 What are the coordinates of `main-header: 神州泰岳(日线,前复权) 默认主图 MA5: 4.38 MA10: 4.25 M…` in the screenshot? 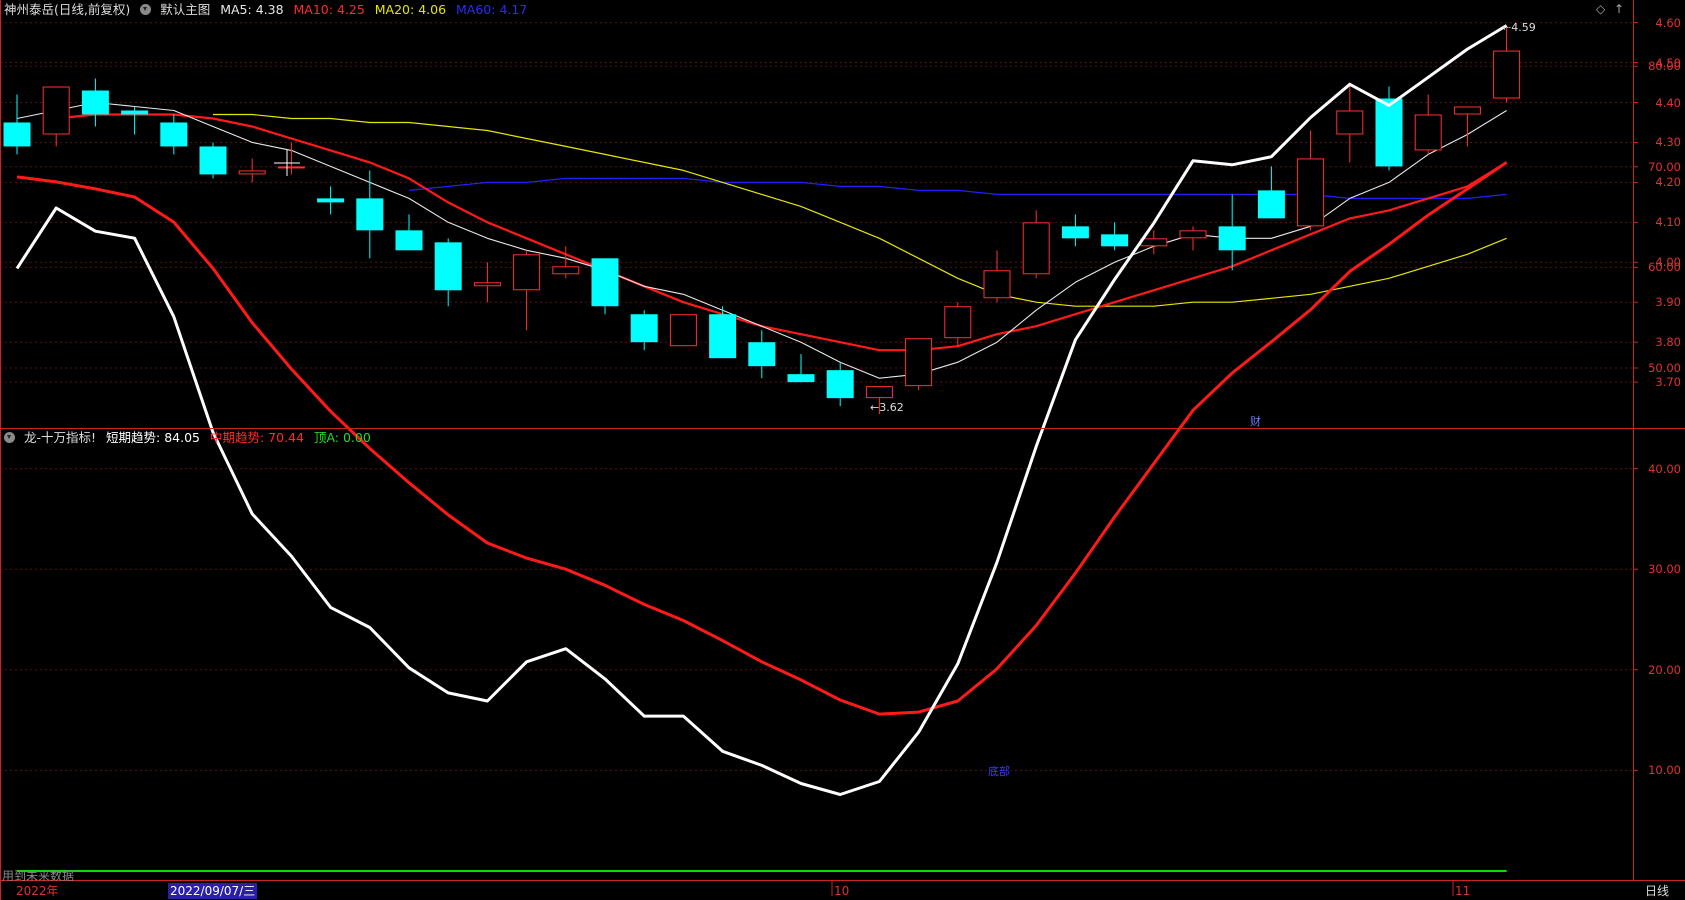 It's located at (268, 10).